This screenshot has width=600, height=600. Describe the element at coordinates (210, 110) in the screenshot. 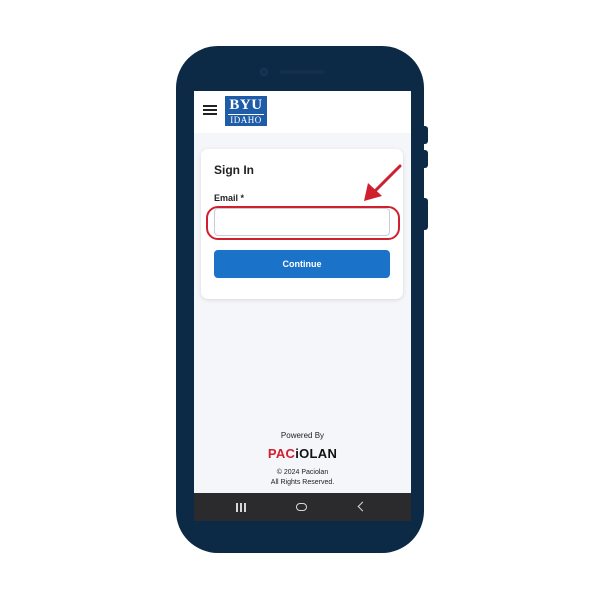

I see `hamburger-menu-icon` at that location.